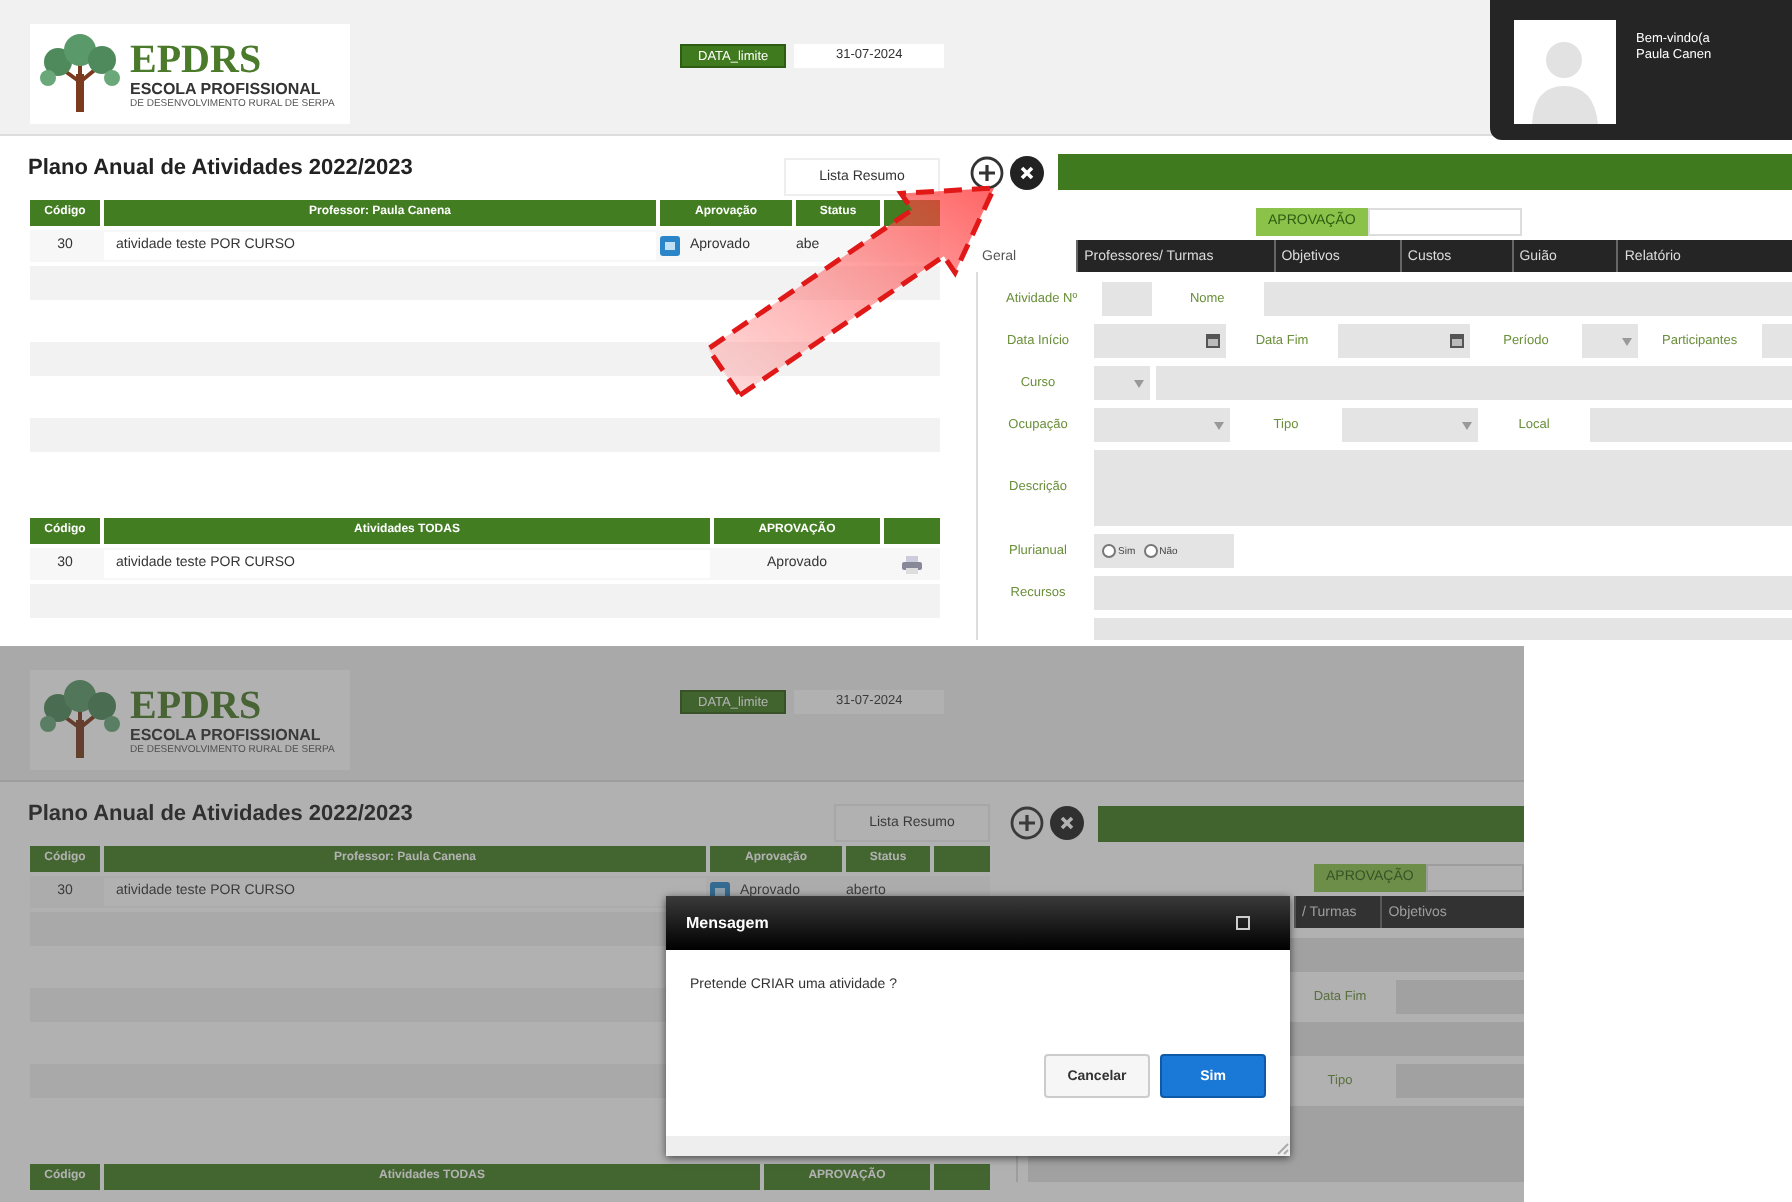 This screenshot has height=1202, width=1792. What do you see at coordinates (1443, 488) in the screenshot?
I see `text-area` at bounding box center [1443, 488].